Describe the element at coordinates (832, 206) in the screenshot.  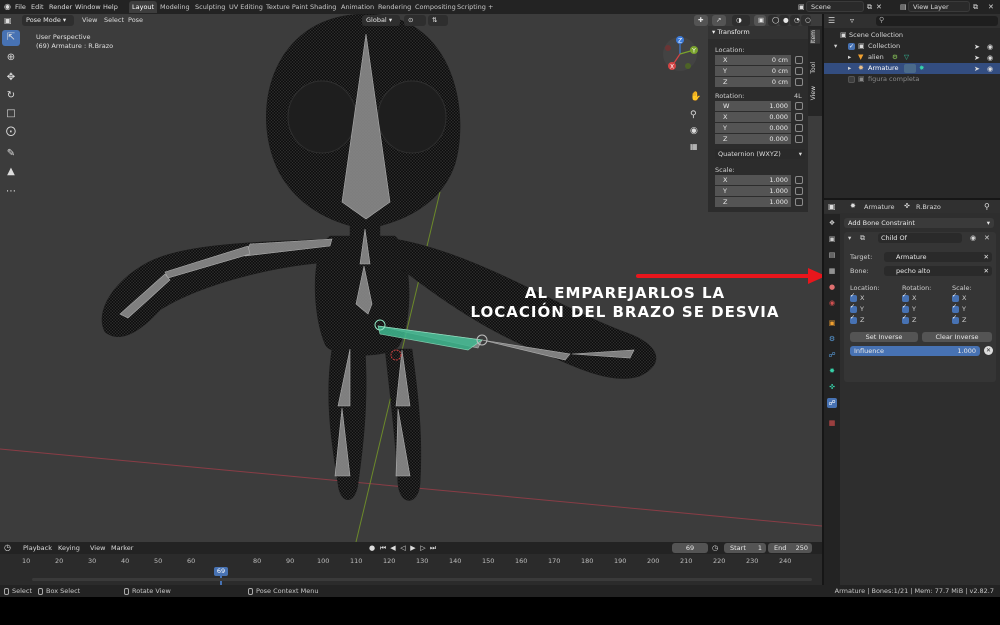
I see `properties-editor-icon: ▣` at that location.